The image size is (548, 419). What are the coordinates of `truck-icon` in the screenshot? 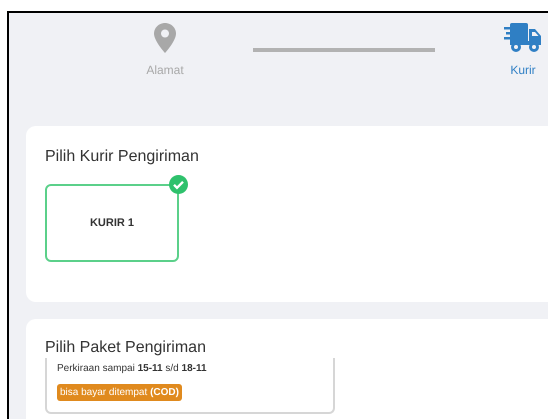 It's located at (523, 38).